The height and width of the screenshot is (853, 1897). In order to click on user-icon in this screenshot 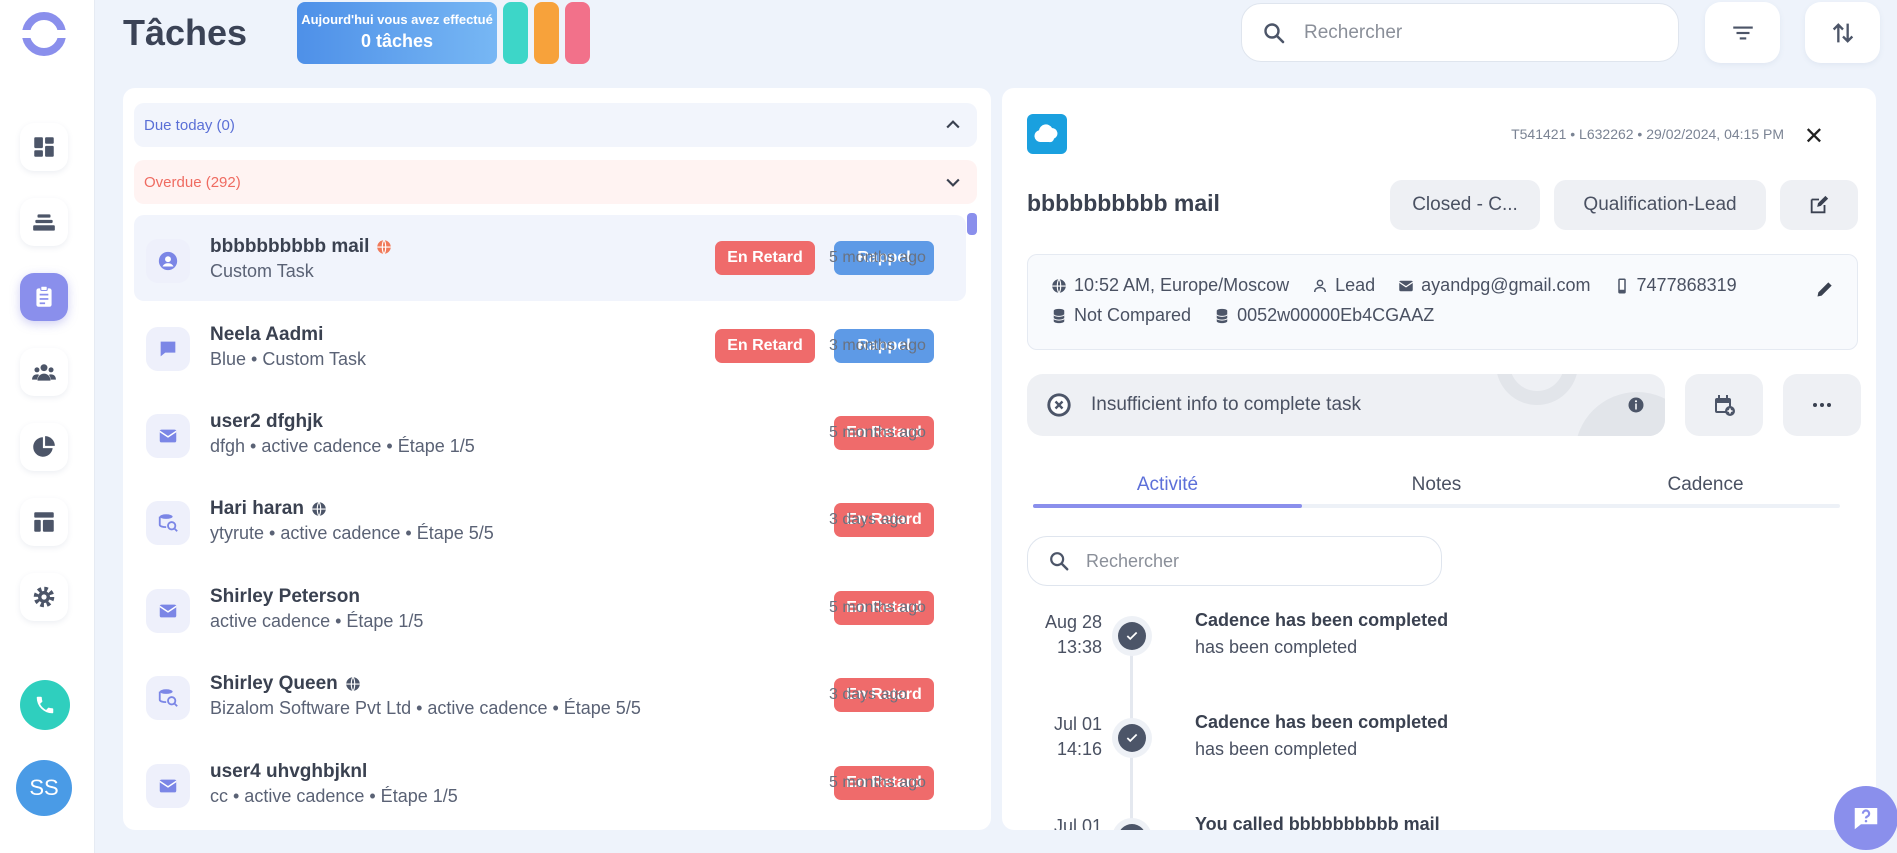, I will do `click(168, 261)`.